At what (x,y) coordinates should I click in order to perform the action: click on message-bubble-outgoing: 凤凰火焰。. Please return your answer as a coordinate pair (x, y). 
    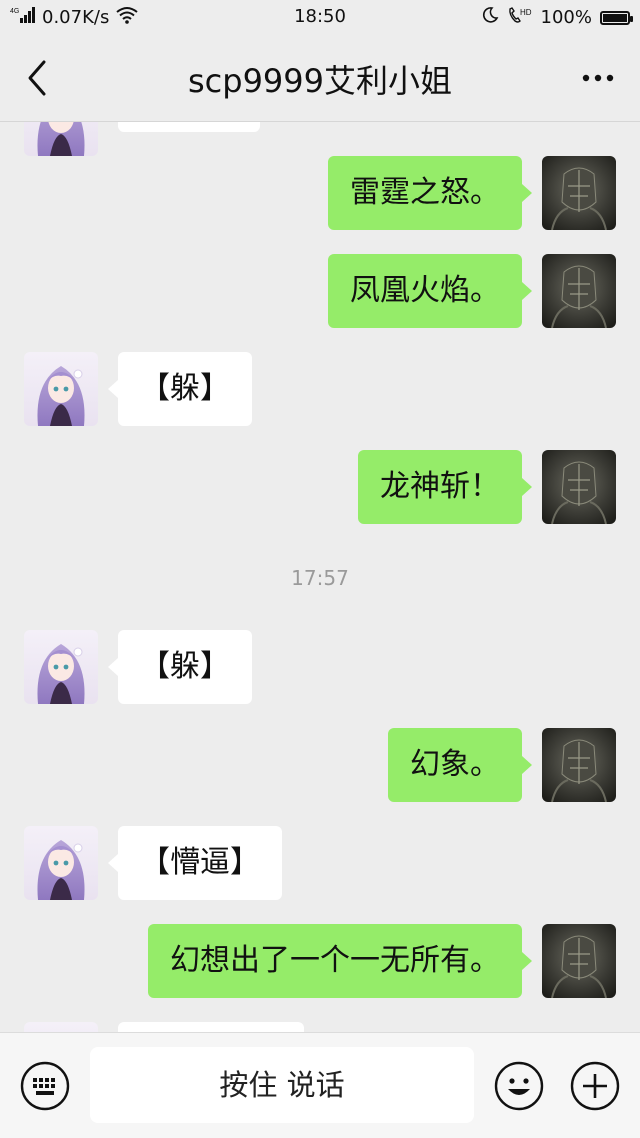
    Looking at the image, I should click on (430, 291).